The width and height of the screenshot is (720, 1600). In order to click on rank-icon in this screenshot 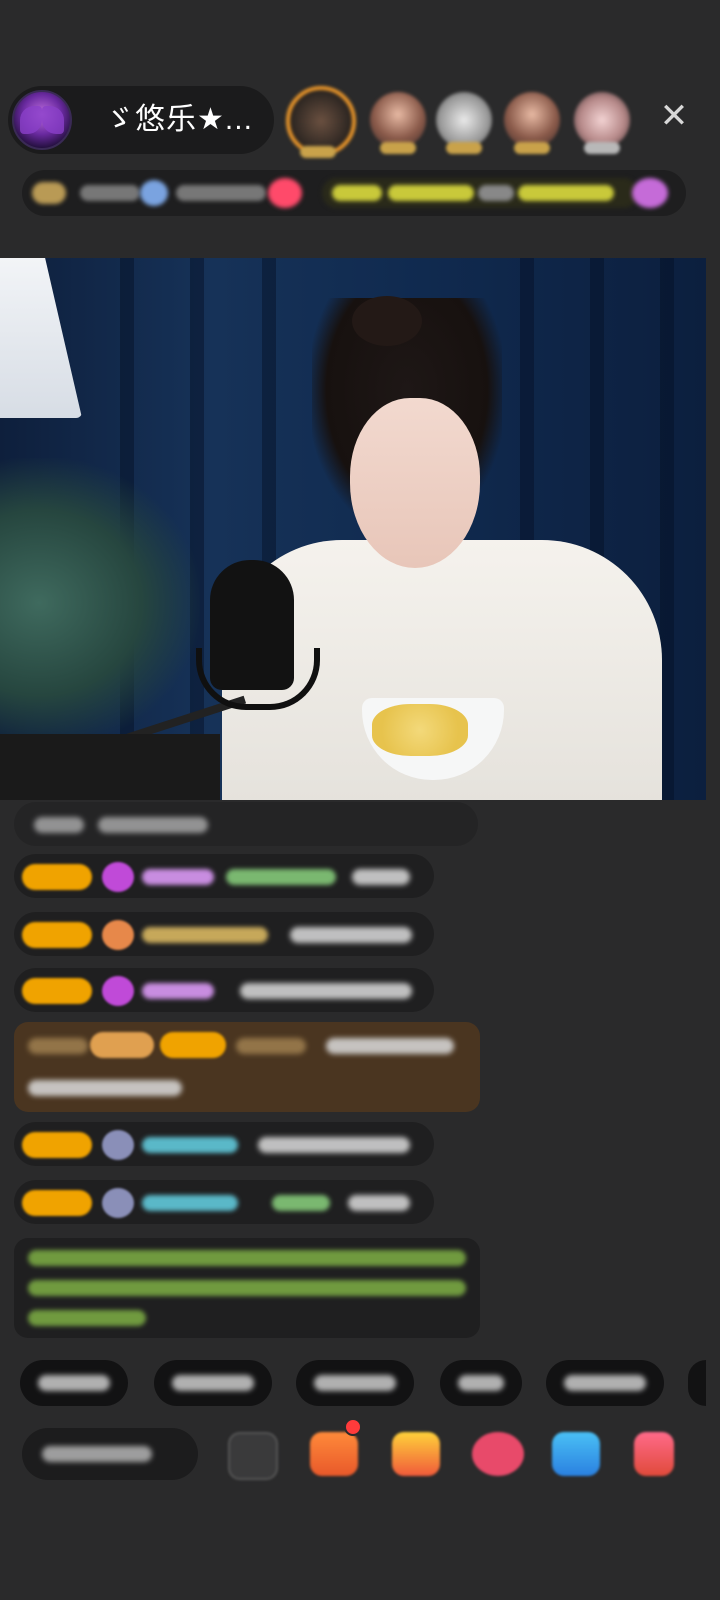, I will do `click(650, 193)`.